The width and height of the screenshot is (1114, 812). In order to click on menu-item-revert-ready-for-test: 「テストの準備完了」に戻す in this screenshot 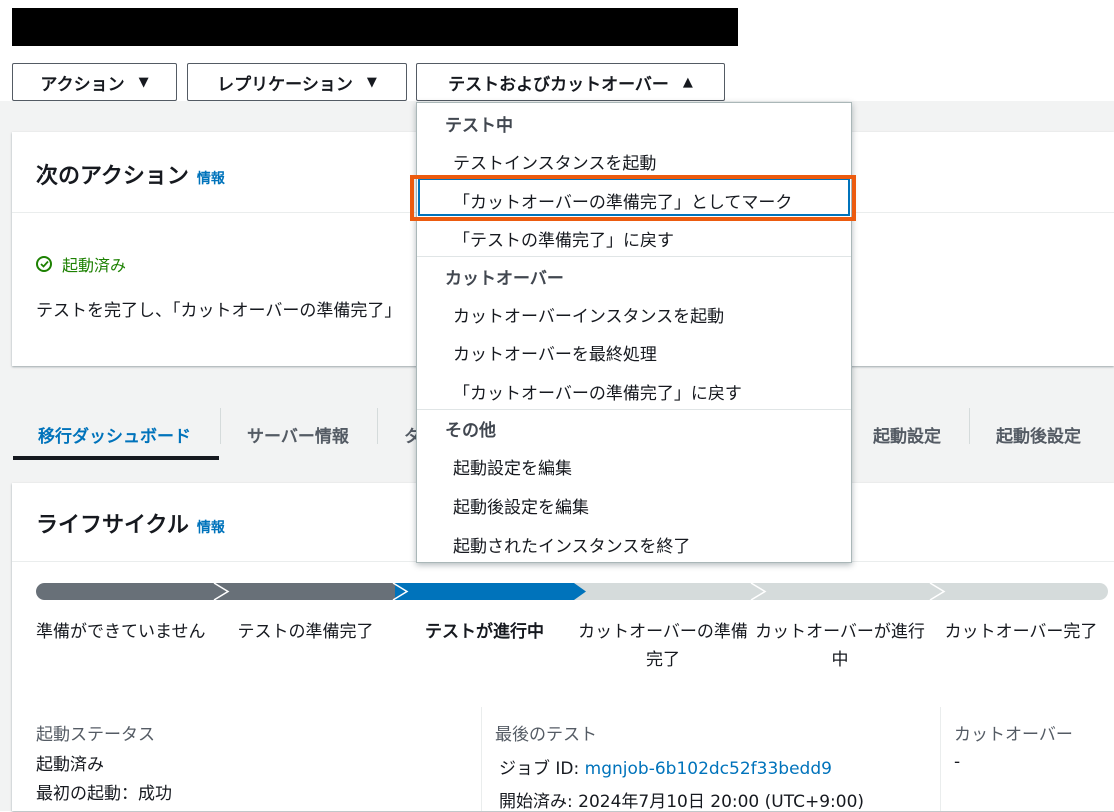, I will do `click(563, 238)`.